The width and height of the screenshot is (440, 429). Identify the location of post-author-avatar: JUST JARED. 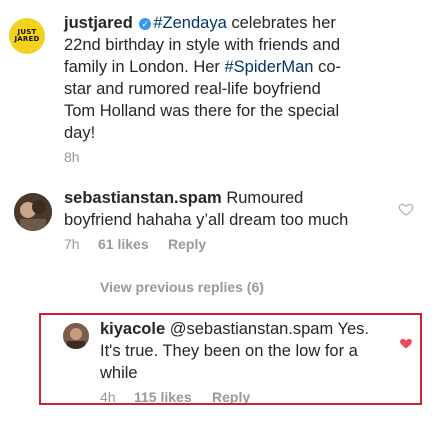
(27, 36).